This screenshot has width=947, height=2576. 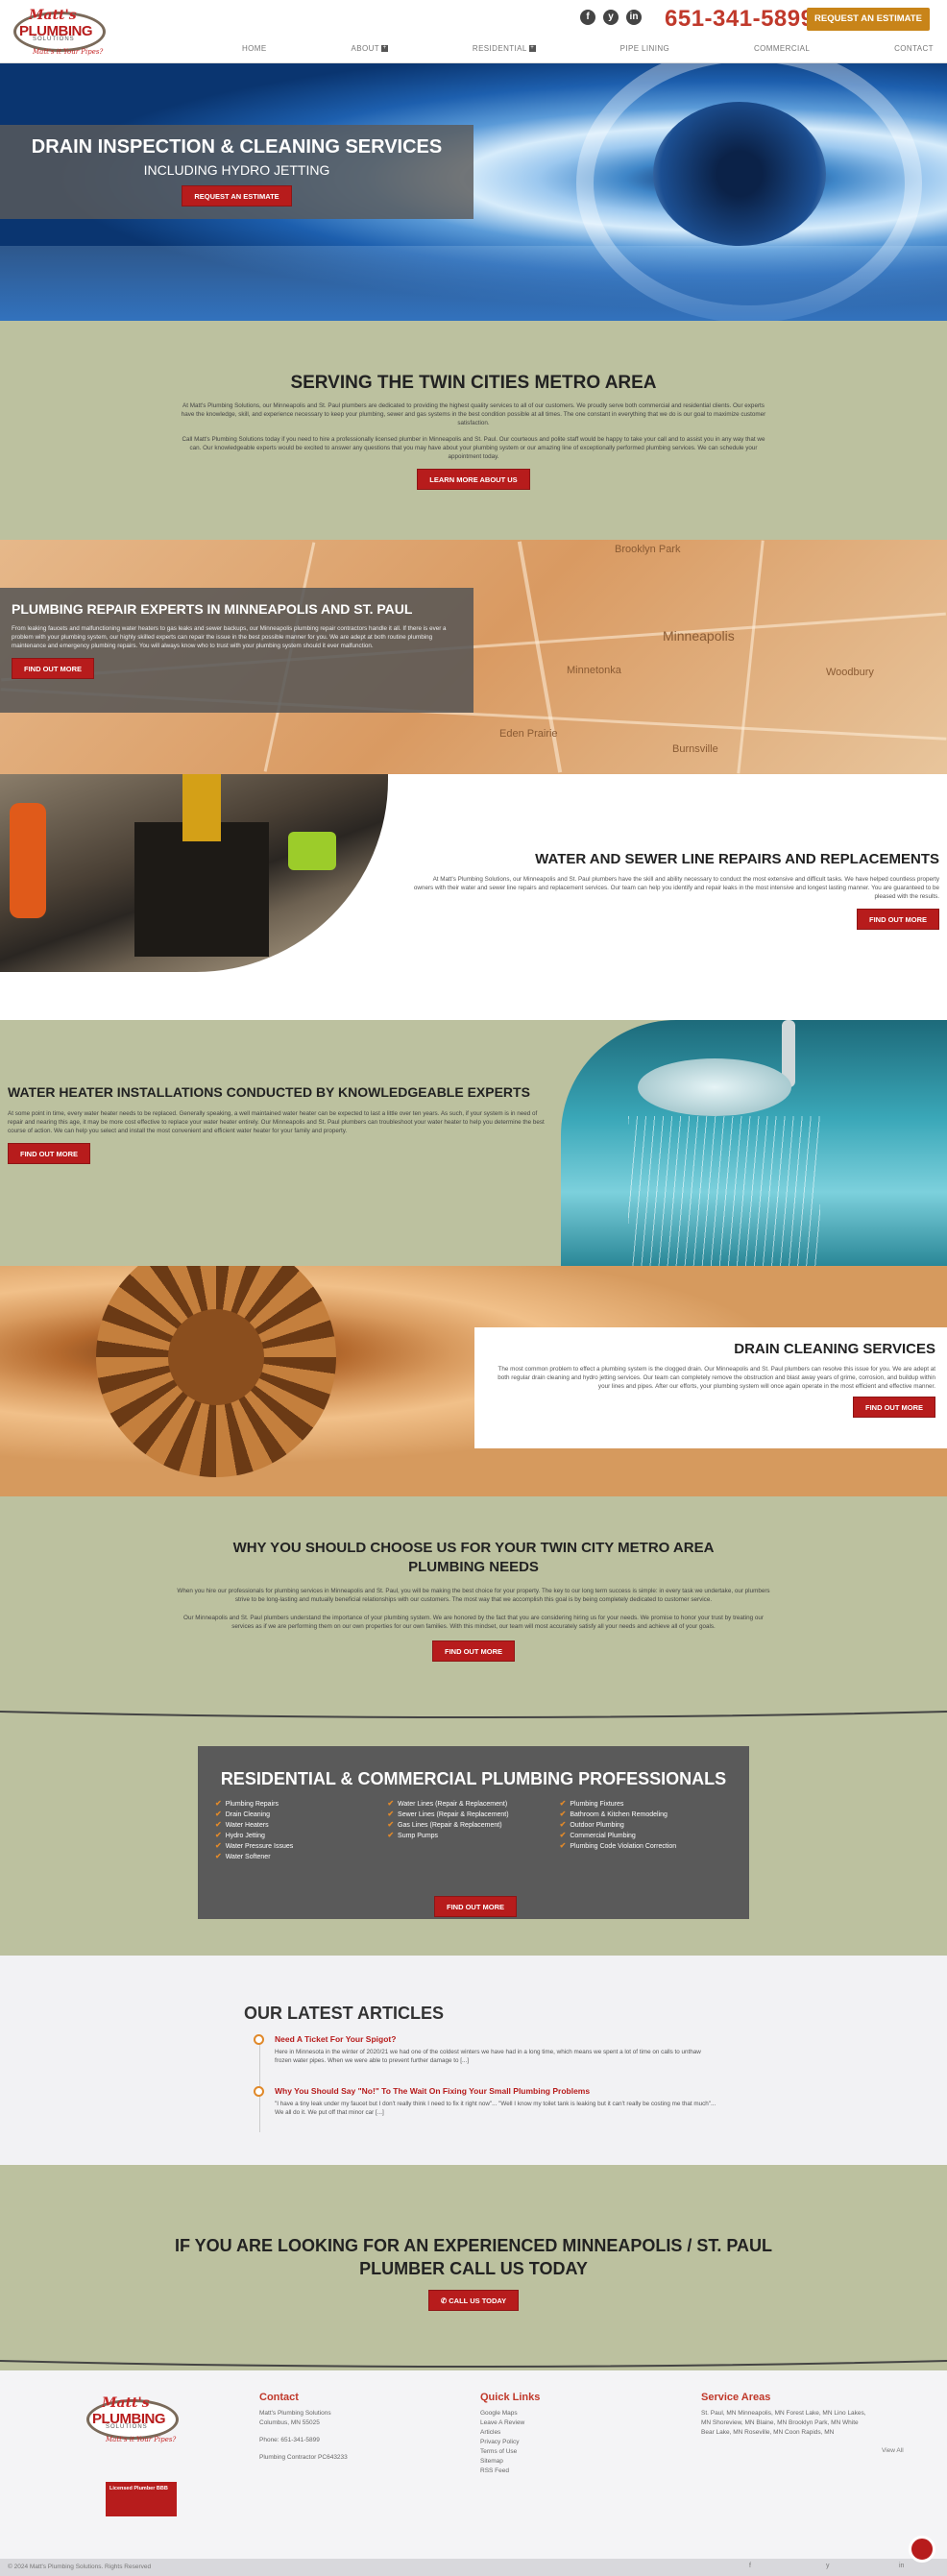 I want to click on map-road, so click(x=751, y=657).